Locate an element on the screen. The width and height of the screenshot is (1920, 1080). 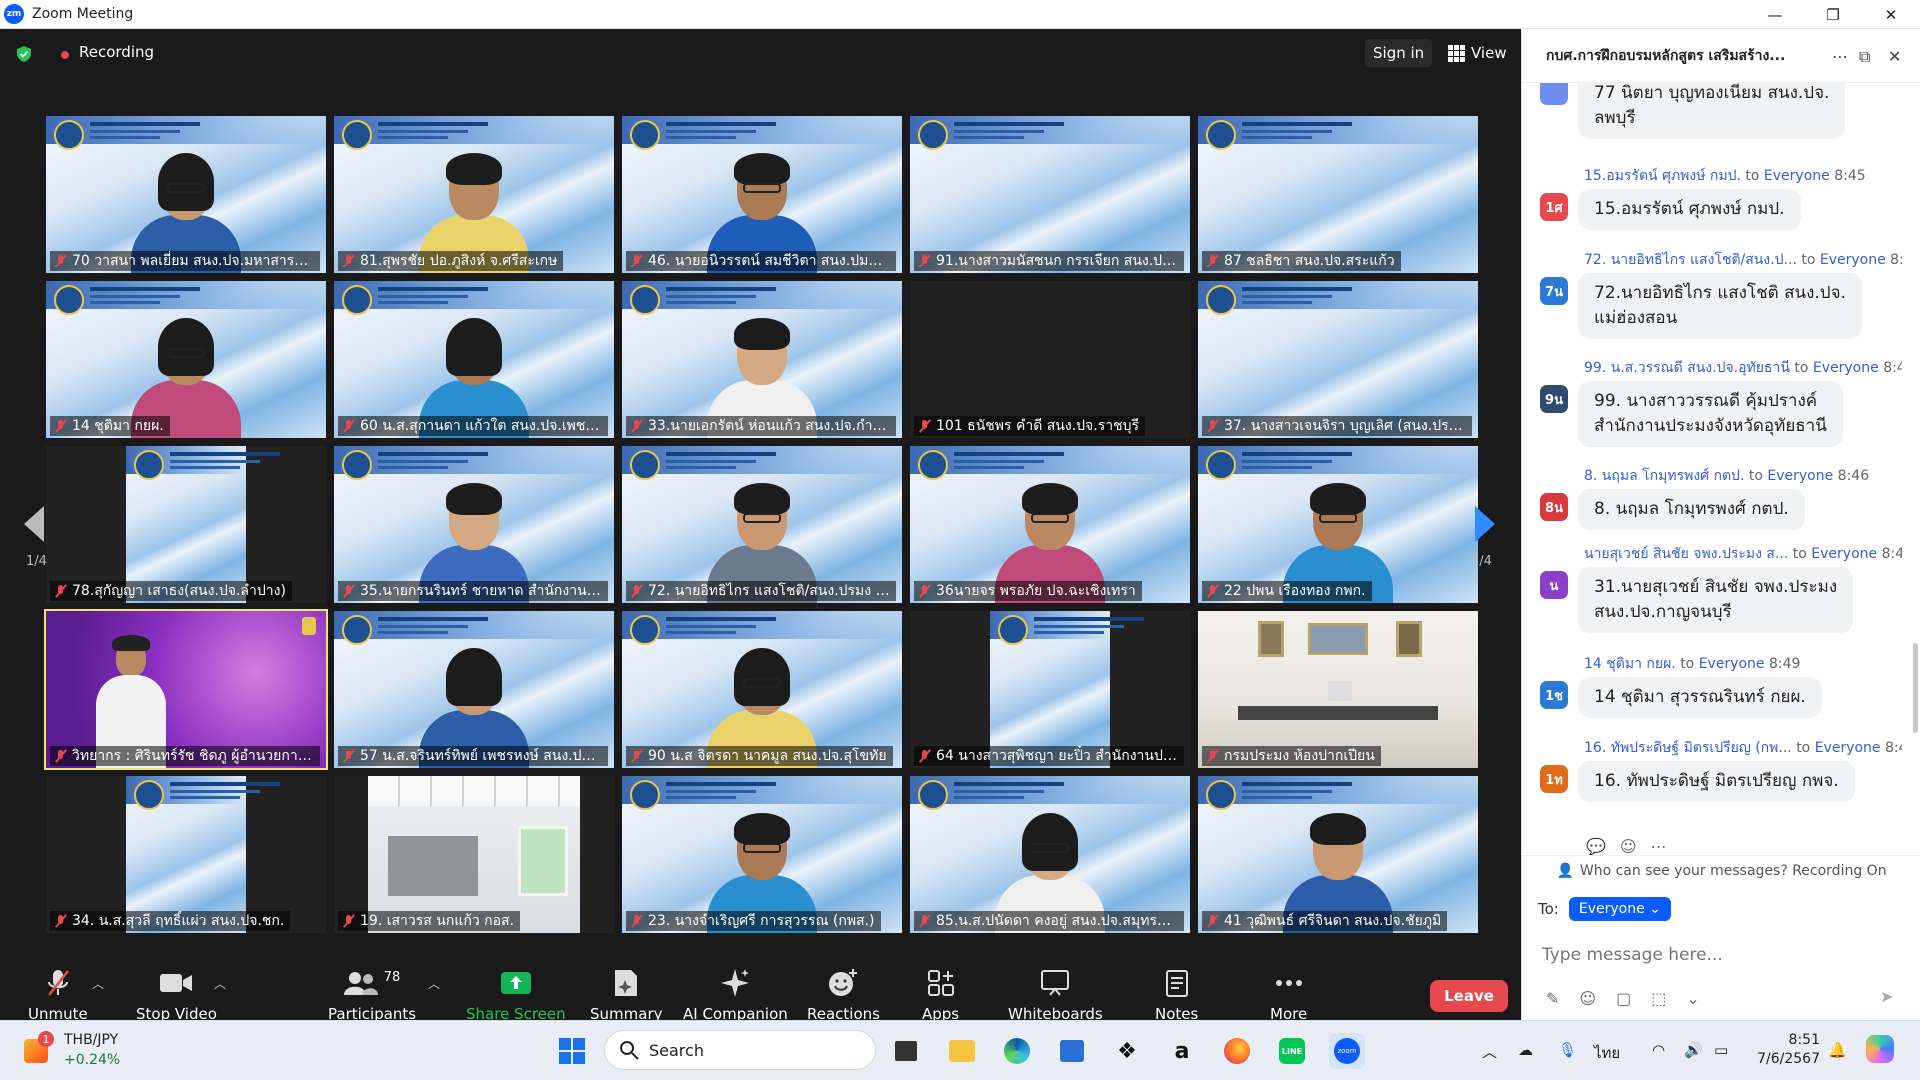
tray-chevron-icon: ︿ is located at coordinates (1489, 1051).